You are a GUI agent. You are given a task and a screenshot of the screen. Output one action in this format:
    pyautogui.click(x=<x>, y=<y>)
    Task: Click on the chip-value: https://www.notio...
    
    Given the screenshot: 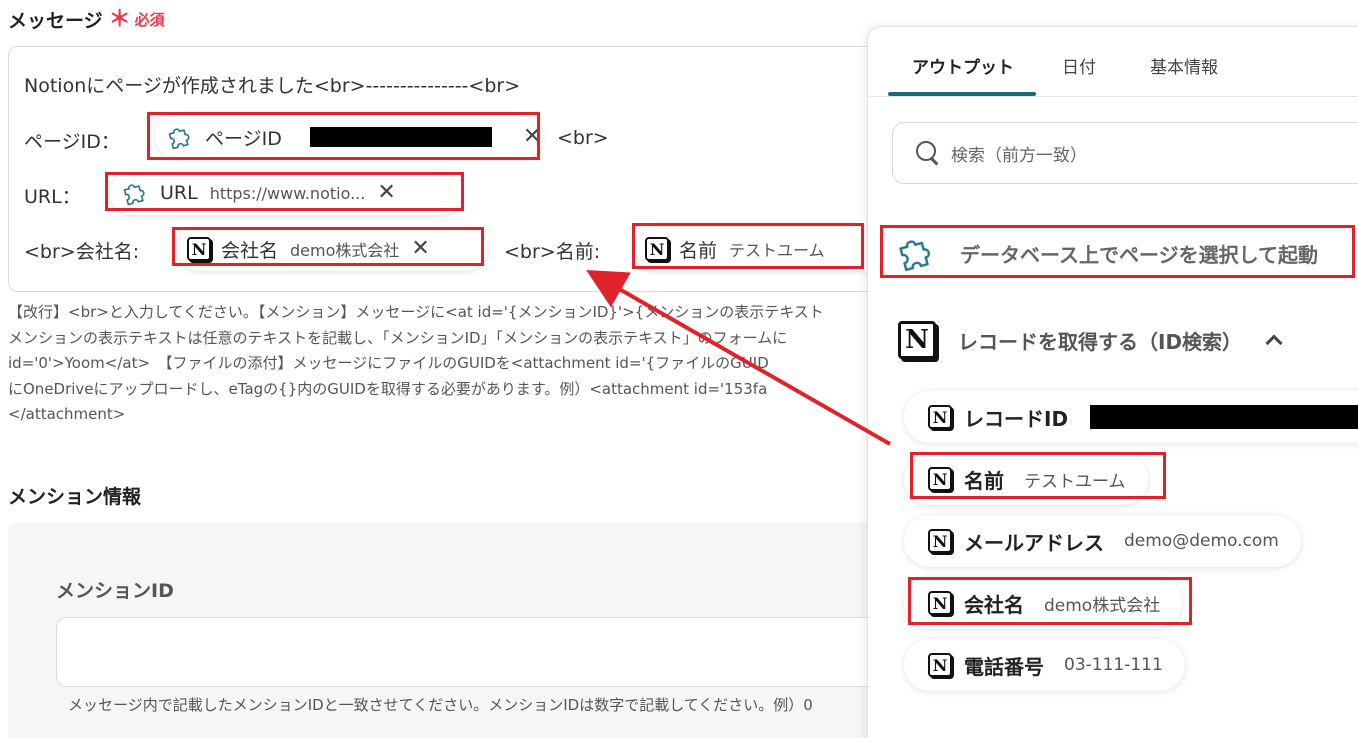 What is the action you would take?
    pyautogui.click(x=287, y=193)
    